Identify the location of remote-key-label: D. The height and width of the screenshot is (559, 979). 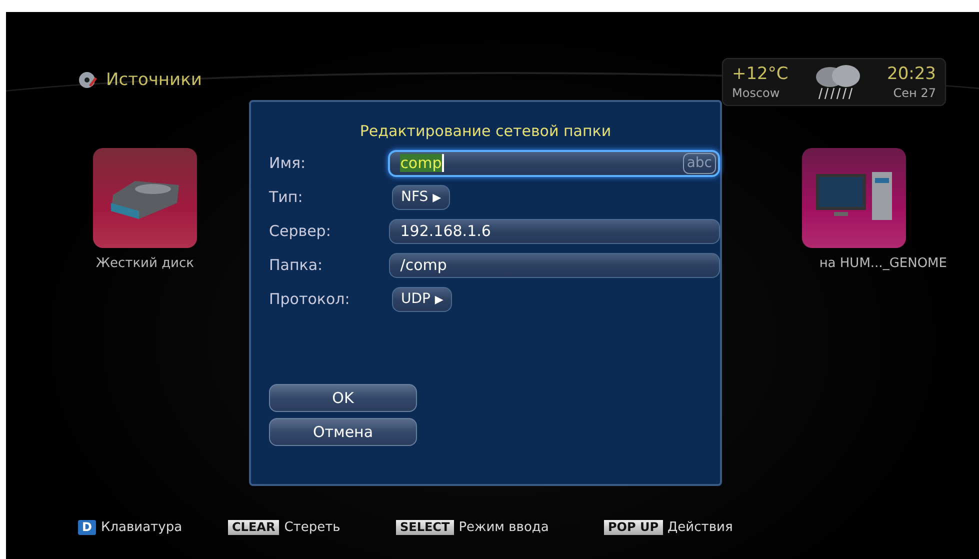
(87, 527).